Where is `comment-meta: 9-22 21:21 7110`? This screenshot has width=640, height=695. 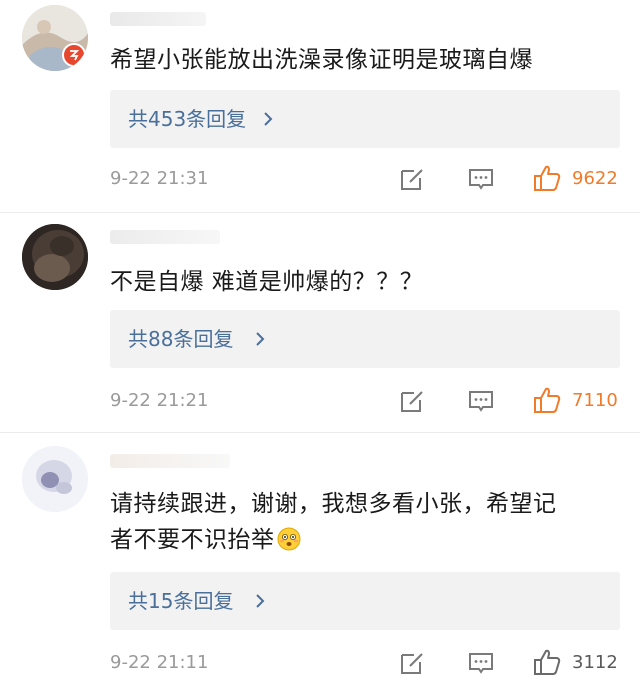 comment-meta: 9-22 21:21 7110 is located at coordinates (320, 401).